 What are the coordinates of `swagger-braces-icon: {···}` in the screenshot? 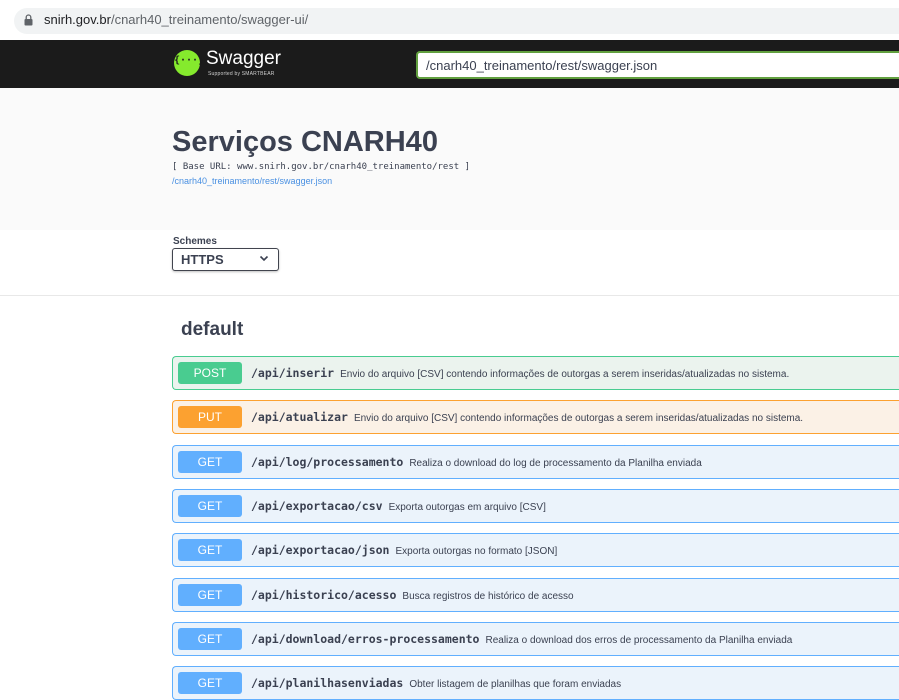 It's located at (189, 63).